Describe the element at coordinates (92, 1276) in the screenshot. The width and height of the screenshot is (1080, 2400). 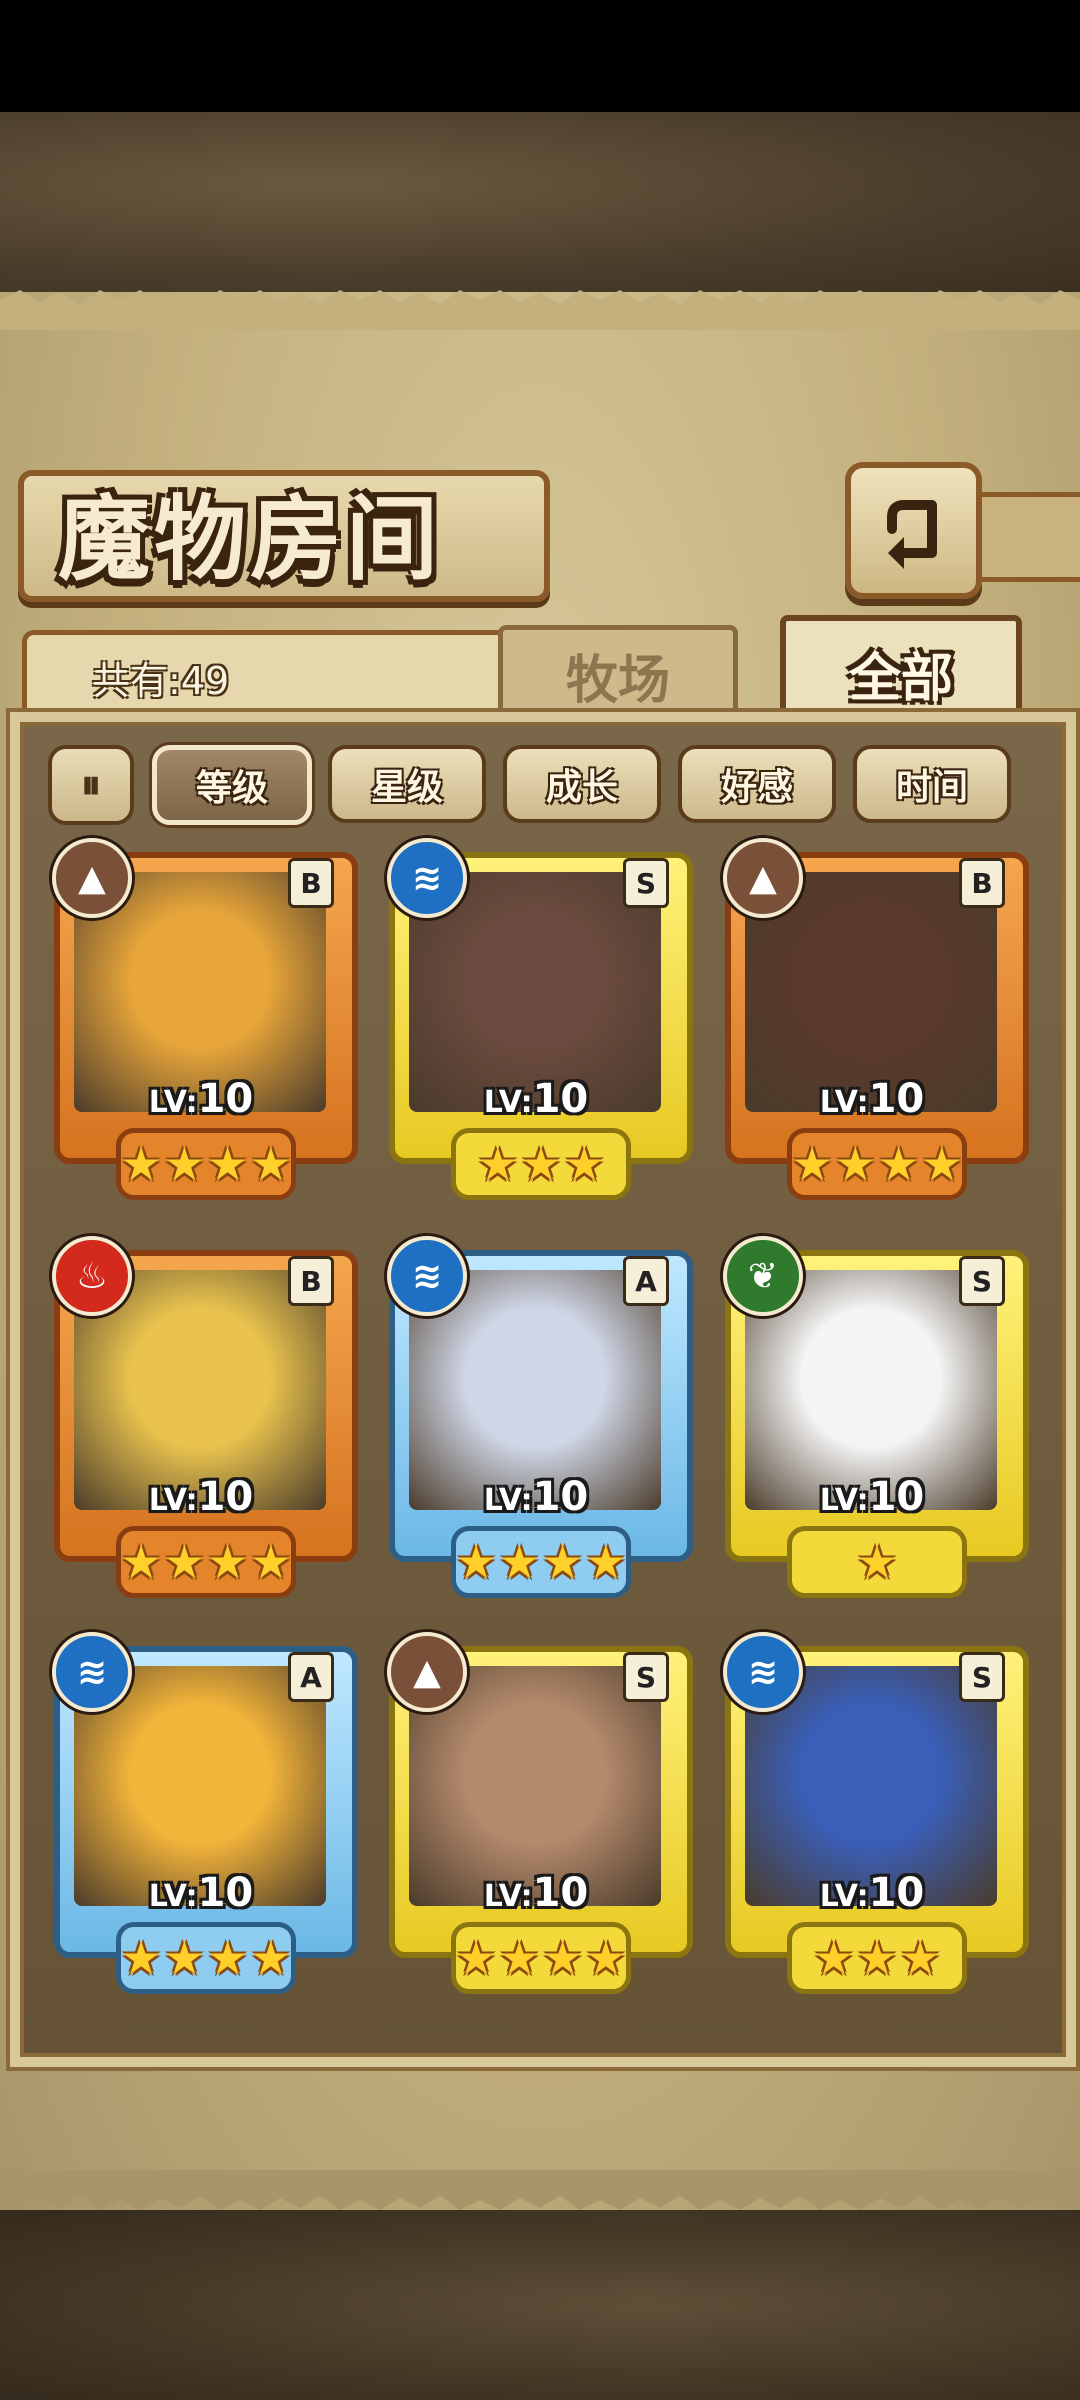
I see `fire-element-icon: ♨` at that location.